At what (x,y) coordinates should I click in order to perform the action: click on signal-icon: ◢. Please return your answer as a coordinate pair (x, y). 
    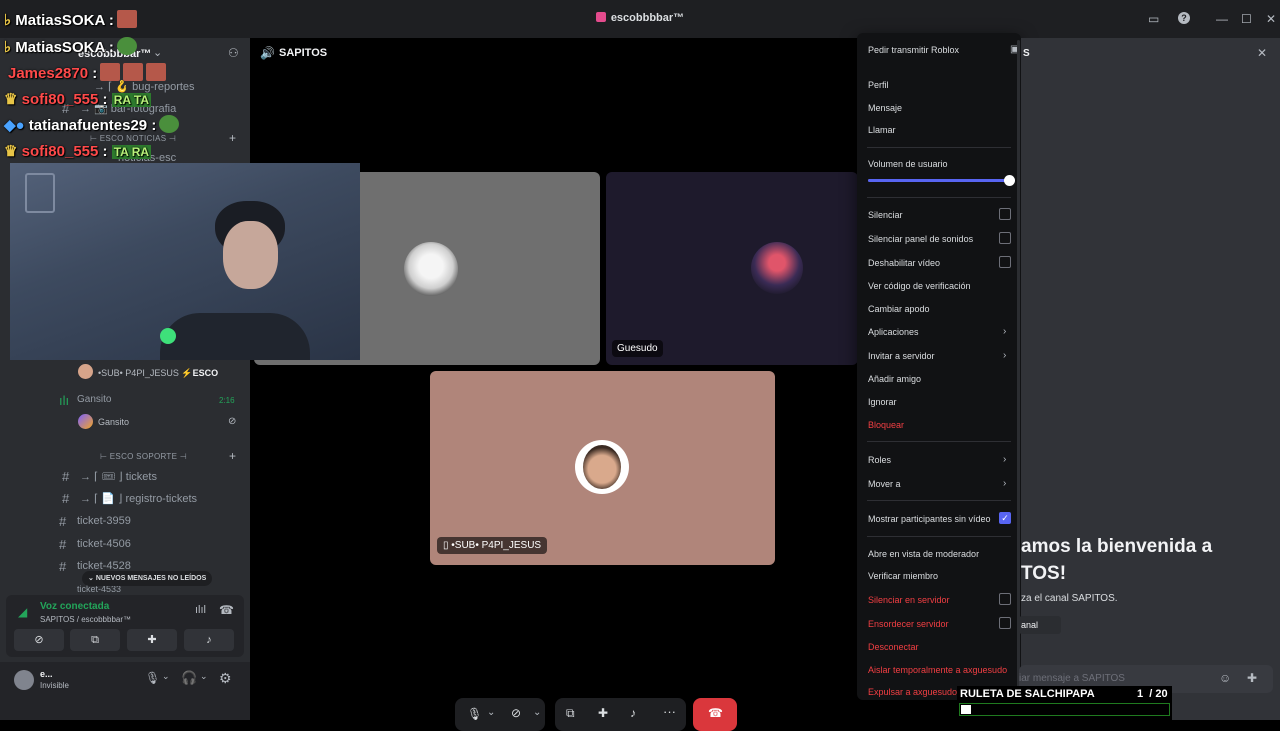
    Looking at the image, I should click on (22, 612).